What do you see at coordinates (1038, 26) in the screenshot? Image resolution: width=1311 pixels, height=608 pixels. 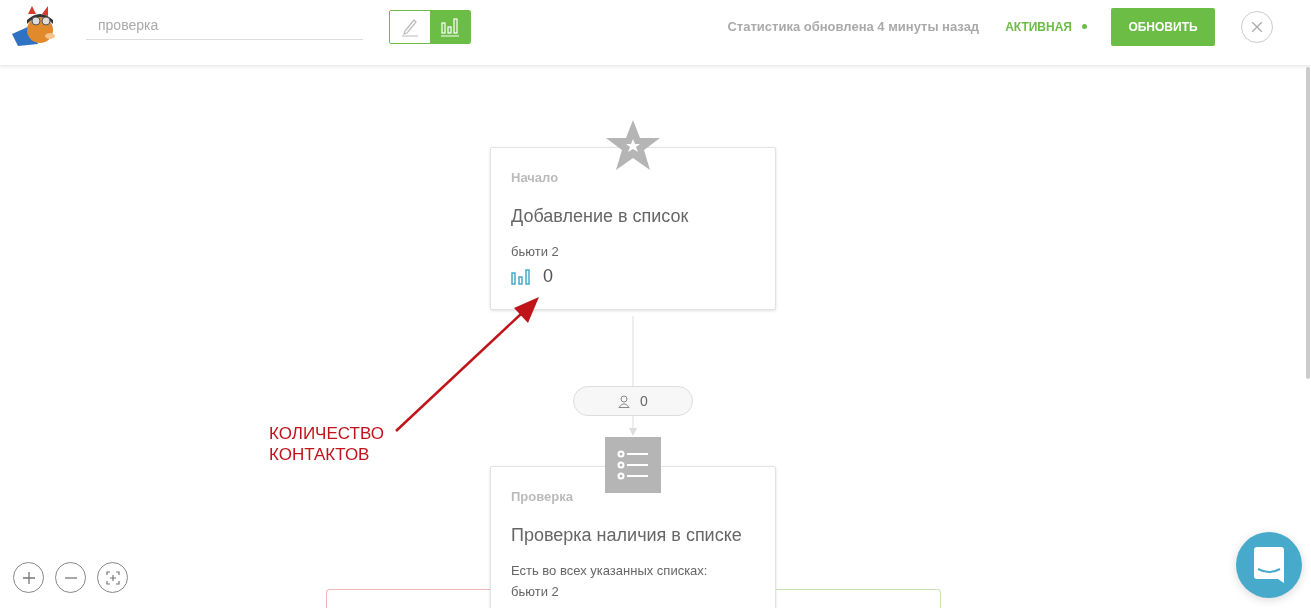 I see `status-label: АКТИВНАЯ` at bounding box center [1038, 26].